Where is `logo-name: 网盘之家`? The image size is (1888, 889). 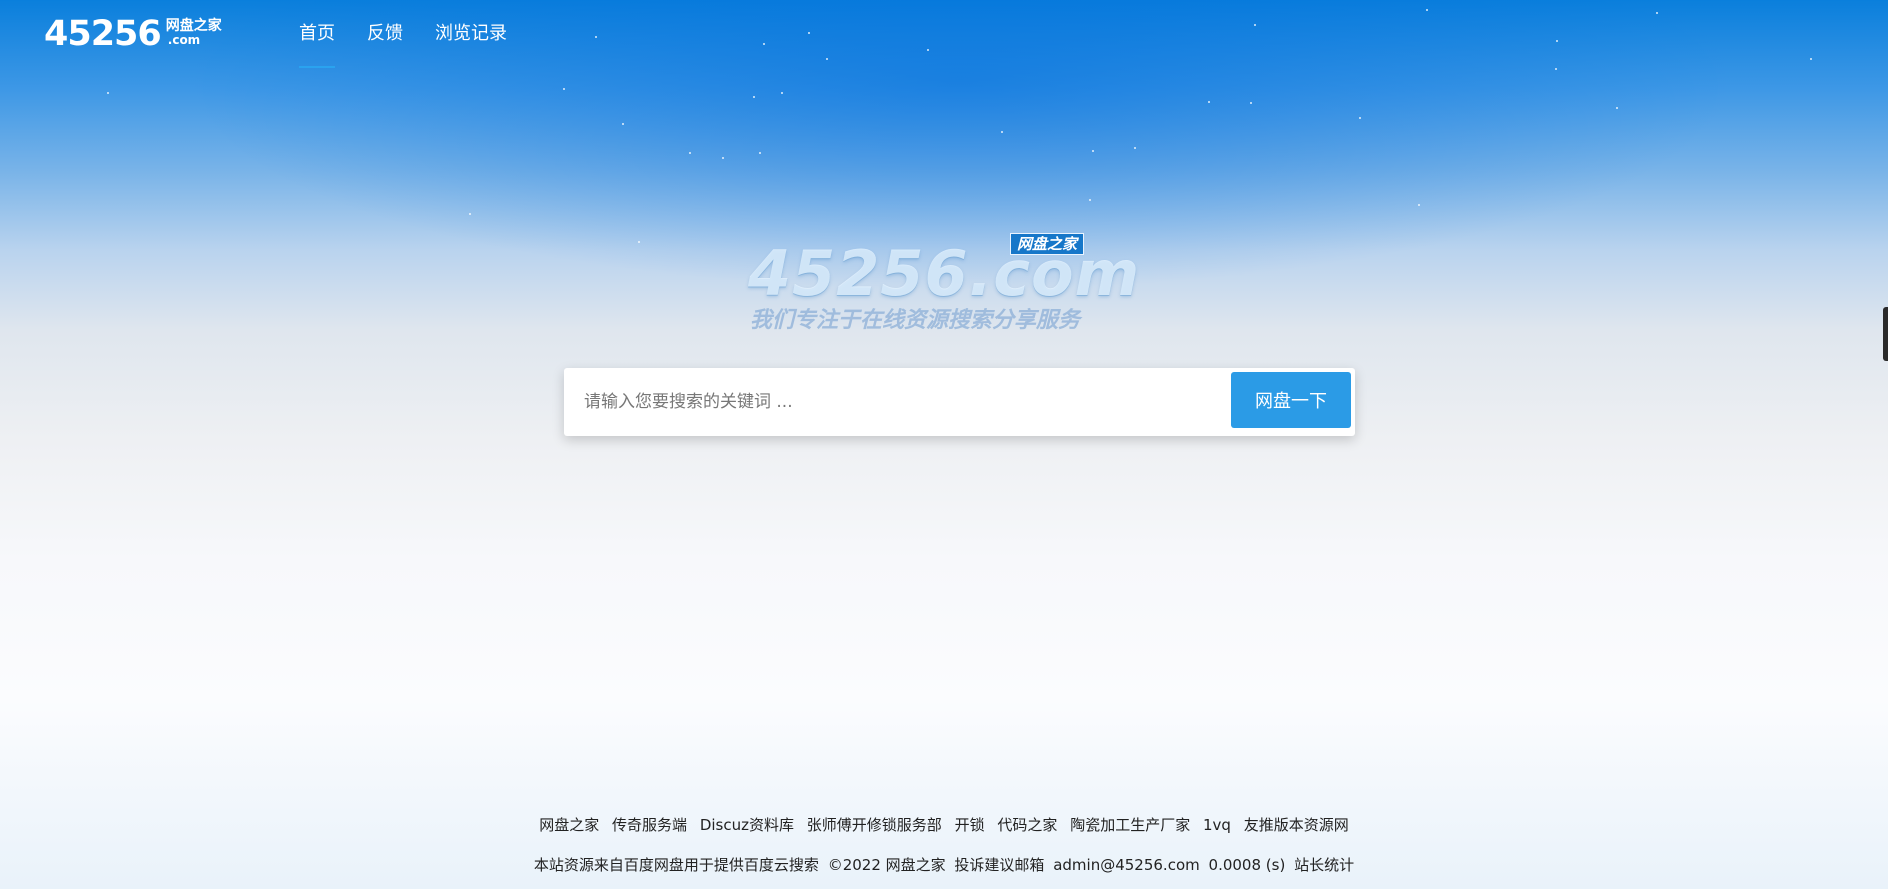
logo-name: 网盘之家 is located at coordinates (193, 26).